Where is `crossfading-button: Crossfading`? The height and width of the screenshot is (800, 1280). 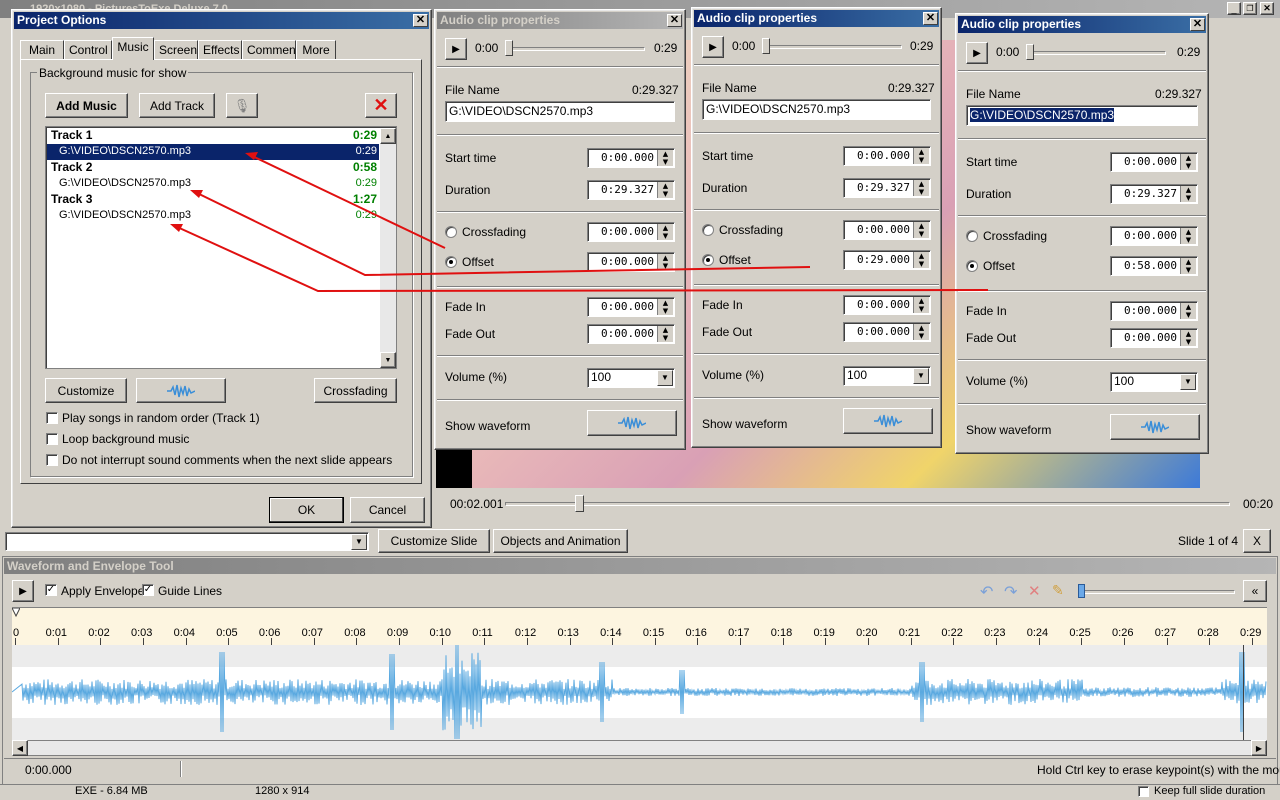
crossfading-button: Crossfading is located at coordinates (355, 390).